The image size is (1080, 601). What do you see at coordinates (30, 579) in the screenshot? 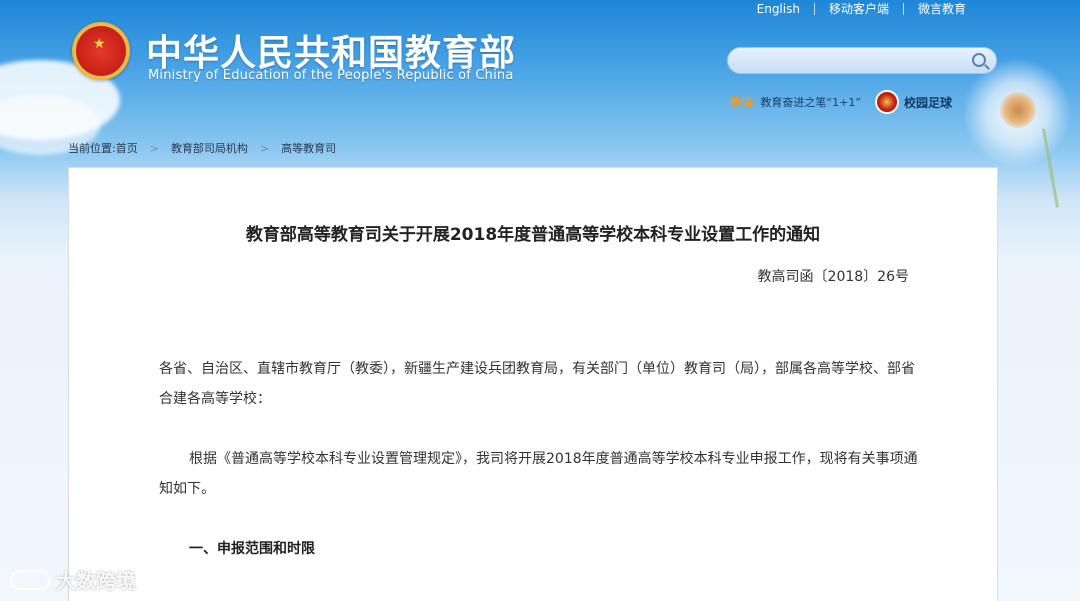
I see `watermark-logo-icon` at bounding box center [30, 579].